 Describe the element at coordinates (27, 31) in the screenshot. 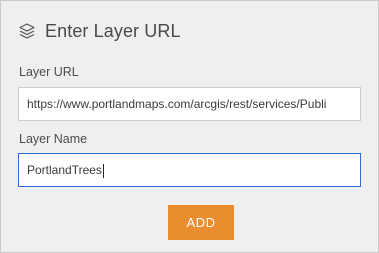

I see `layers-icon` at that location.